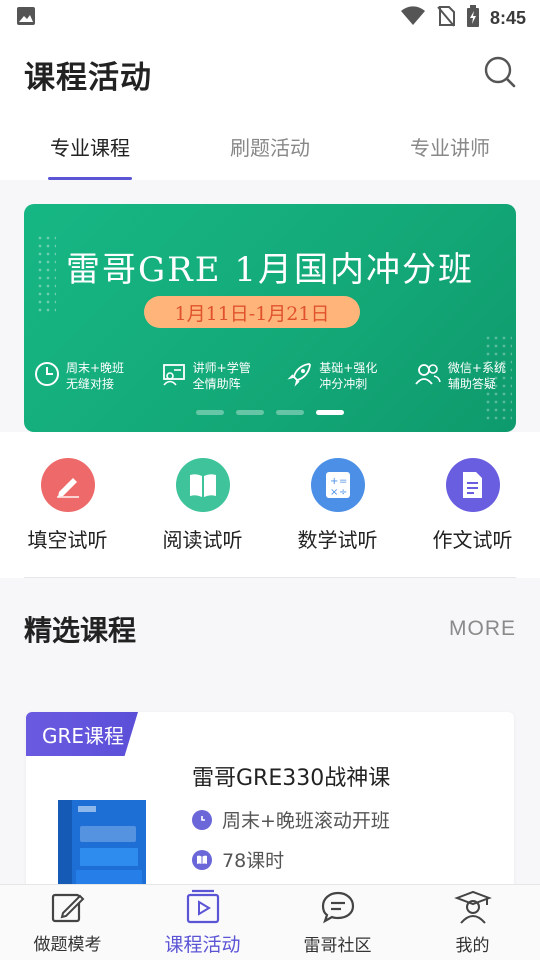 This screenshot has width=540, height=960. Describe the element at coordinates (270, 18) in the screenshot. I see `status-bar: 8:45` at that location.